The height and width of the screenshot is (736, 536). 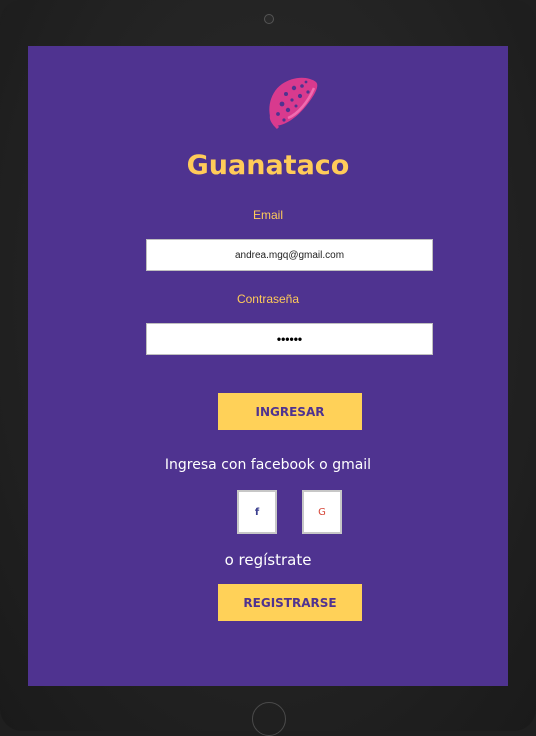 I want to click on facebook-button: f, so click(x=257, y=512).